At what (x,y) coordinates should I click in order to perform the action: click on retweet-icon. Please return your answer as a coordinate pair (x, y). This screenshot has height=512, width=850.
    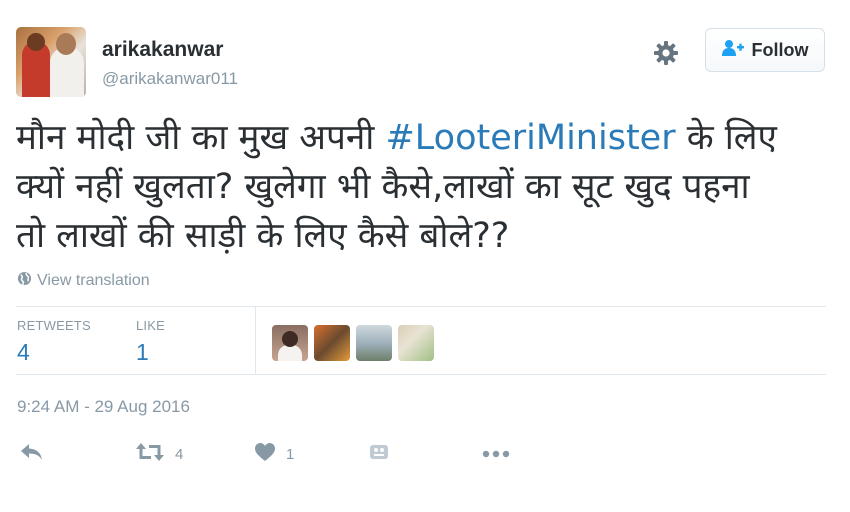
    Looking at the image, I should click on (150, 454).